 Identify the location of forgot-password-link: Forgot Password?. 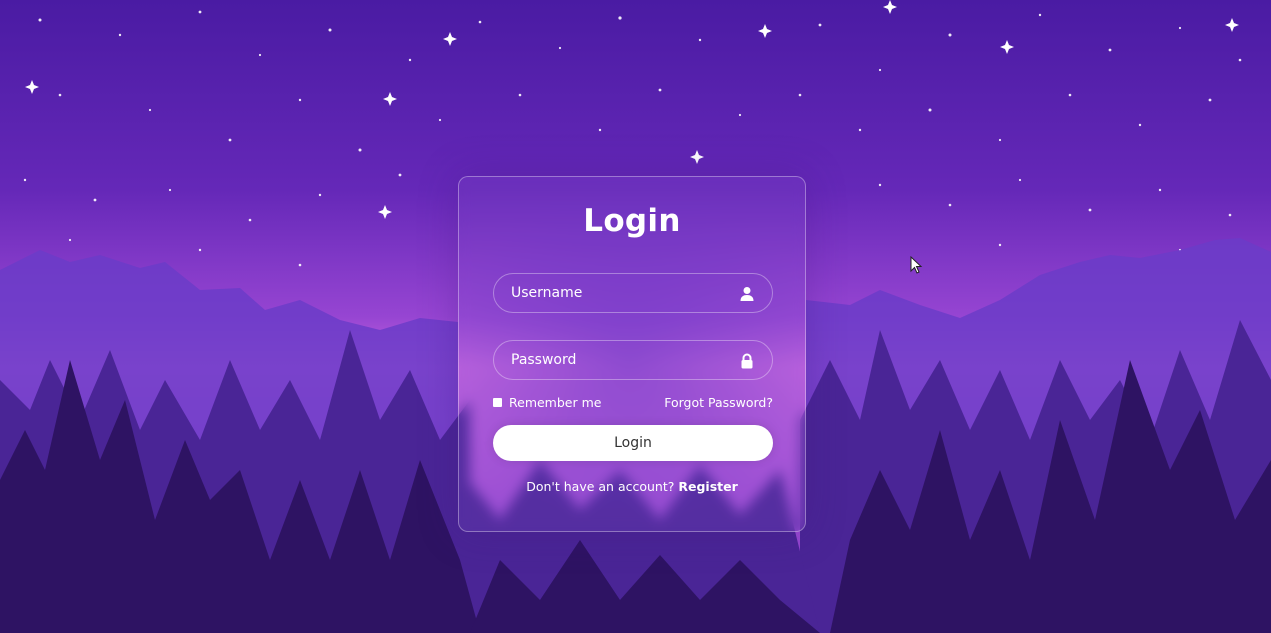
(718, 402).